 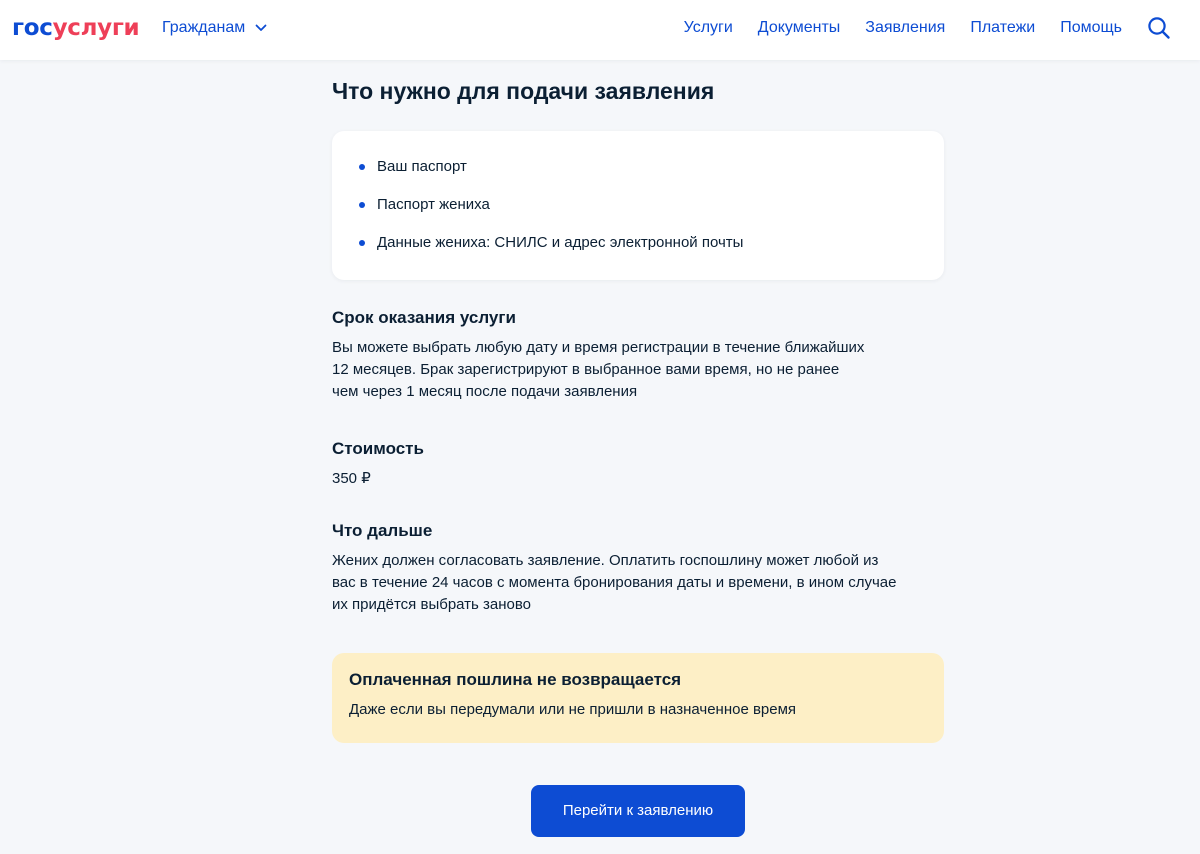 I want to click on nav-help: Помощь, so click(x=1091, y=28).